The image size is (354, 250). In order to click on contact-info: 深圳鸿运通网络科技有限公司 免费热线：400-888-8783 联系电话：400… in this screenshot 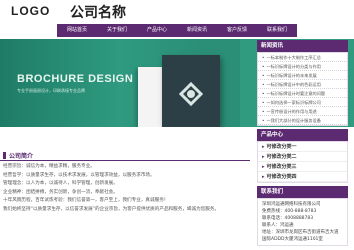, I will do `click(302, 222)`.